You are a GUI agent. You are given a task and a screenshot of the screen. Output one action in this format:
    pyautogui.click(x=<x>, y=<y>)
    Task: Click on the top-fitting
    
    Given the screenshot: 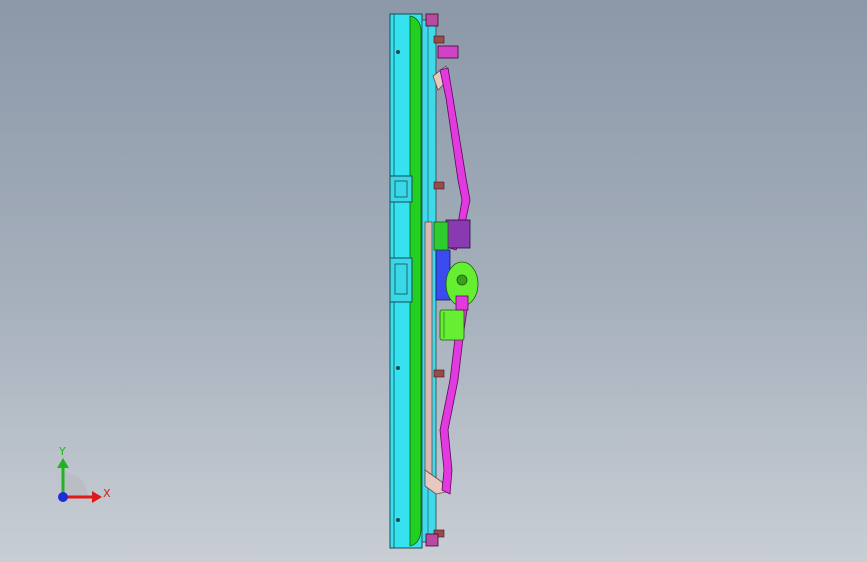 What is the action you would take?
    pyautogui.click(x=432, y=20)
    